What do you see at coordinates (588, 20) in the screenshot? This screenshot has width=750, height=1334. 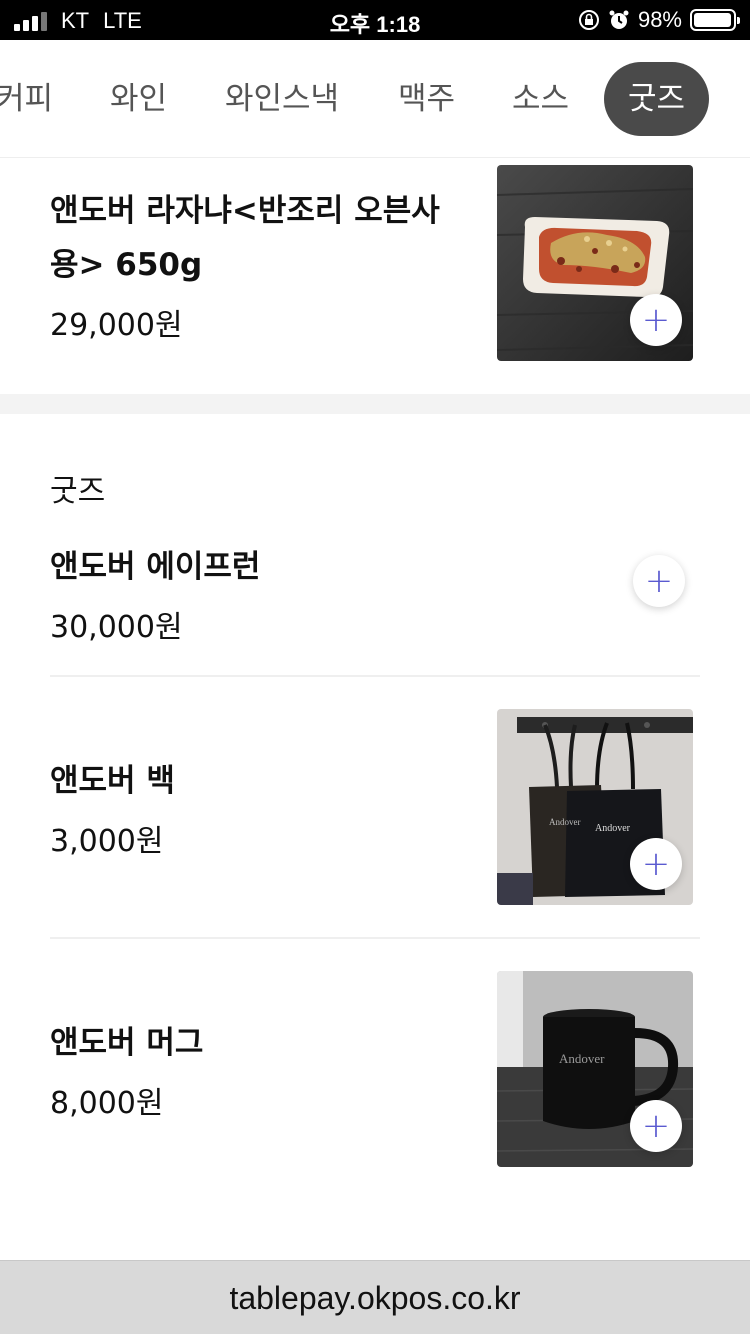 I see `rotation-lock-icon` at bounding box center [588, 20].